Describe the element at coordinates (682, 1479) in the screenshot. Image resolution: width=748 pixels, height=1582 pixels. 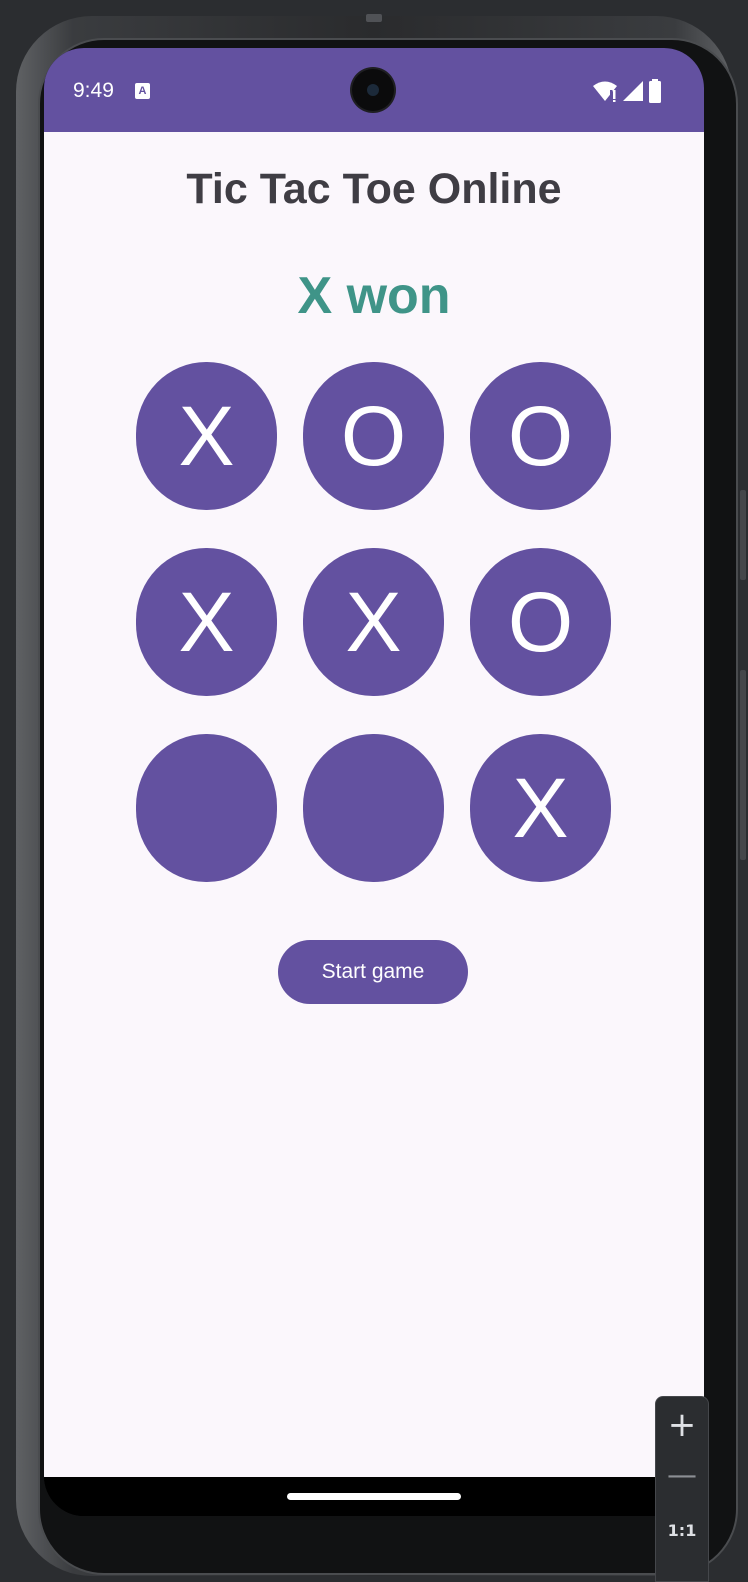
I see `zoom-out-button: —` at that location.